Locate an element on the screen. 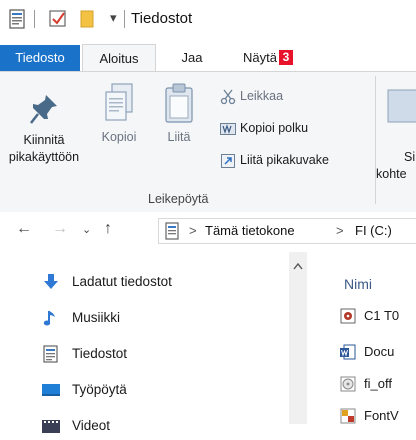 The width and height of the screenshot is (416, 440). title-bar: ▾ Tiedostot is located at coordinates (208, 19).